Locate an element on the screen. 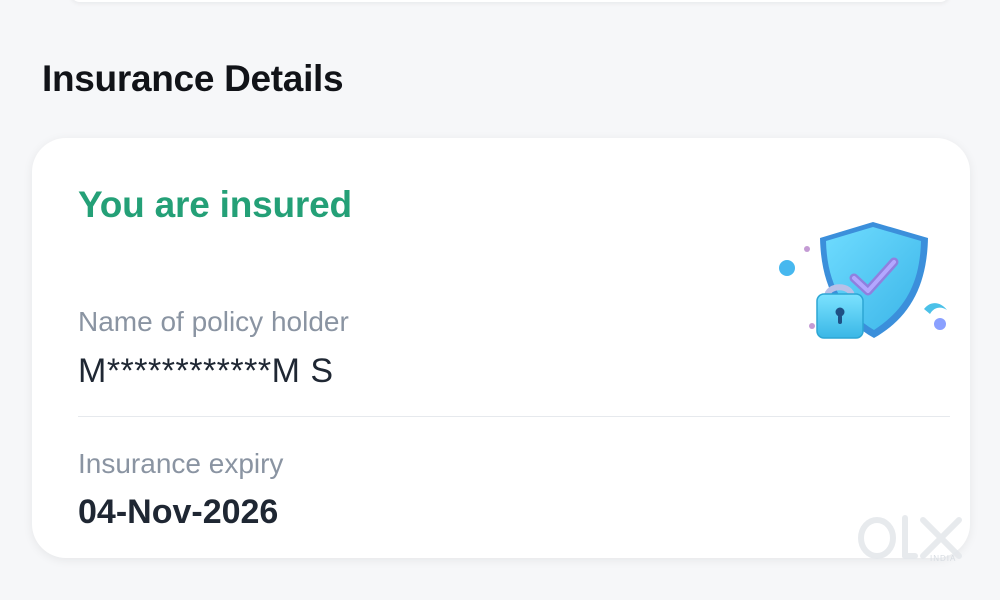 Image resolution: width=1000 pixels, height=600 pixels. policy-holder-label: Name of policy holder is located at coordinates (213, 321).